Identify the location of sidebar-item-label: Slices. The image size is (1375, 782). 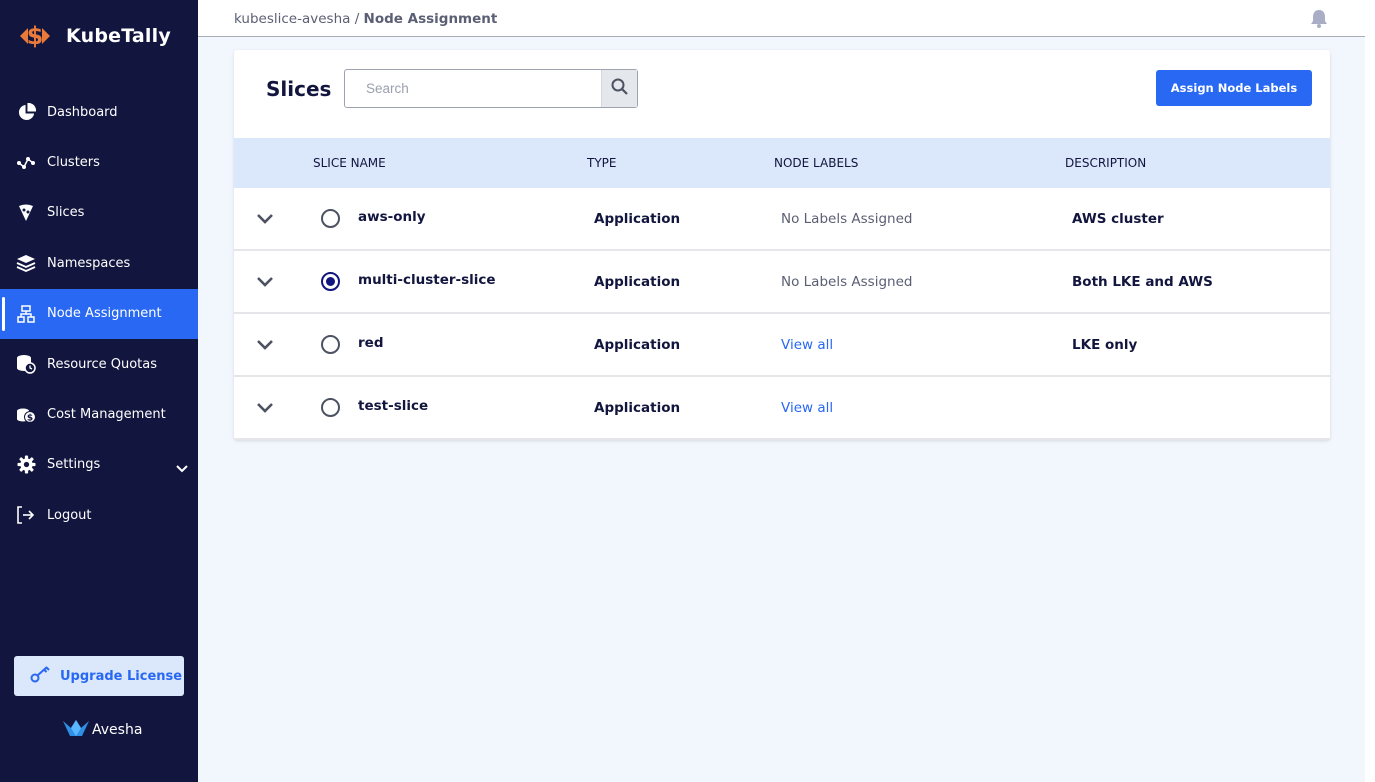
(66, 213).